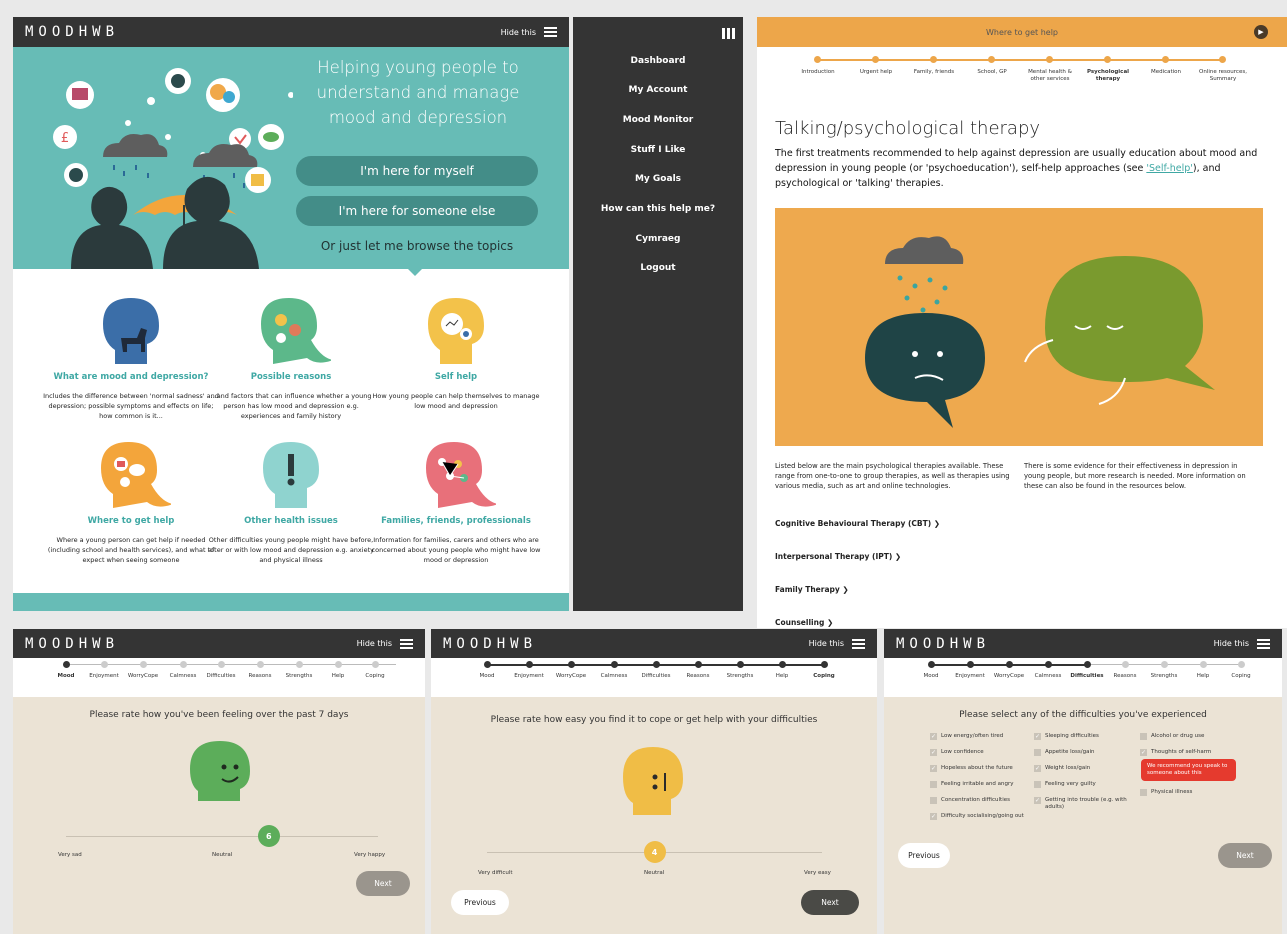 The height and width of the screenshot is (934, 1287). Describe the element at coordinates (1261, 32) in the screenshot. I see `next-section-icon: ▶` at that location.